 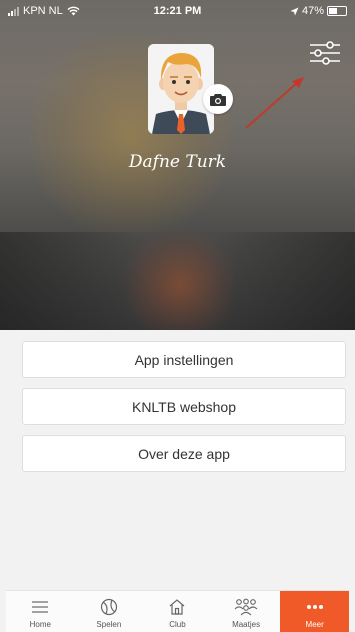 I want to click on status-bar: KPN NL 12:21 PM 47%, so click(x=177, y=11).